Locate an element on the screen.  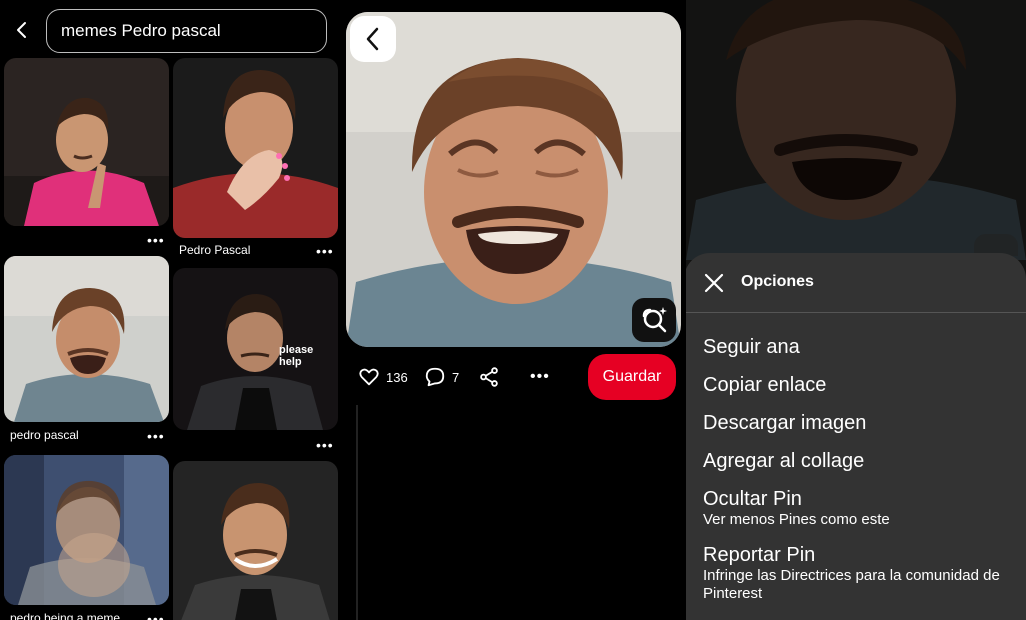
pin-overlay-text: please help is located at coordinates (296, 356).